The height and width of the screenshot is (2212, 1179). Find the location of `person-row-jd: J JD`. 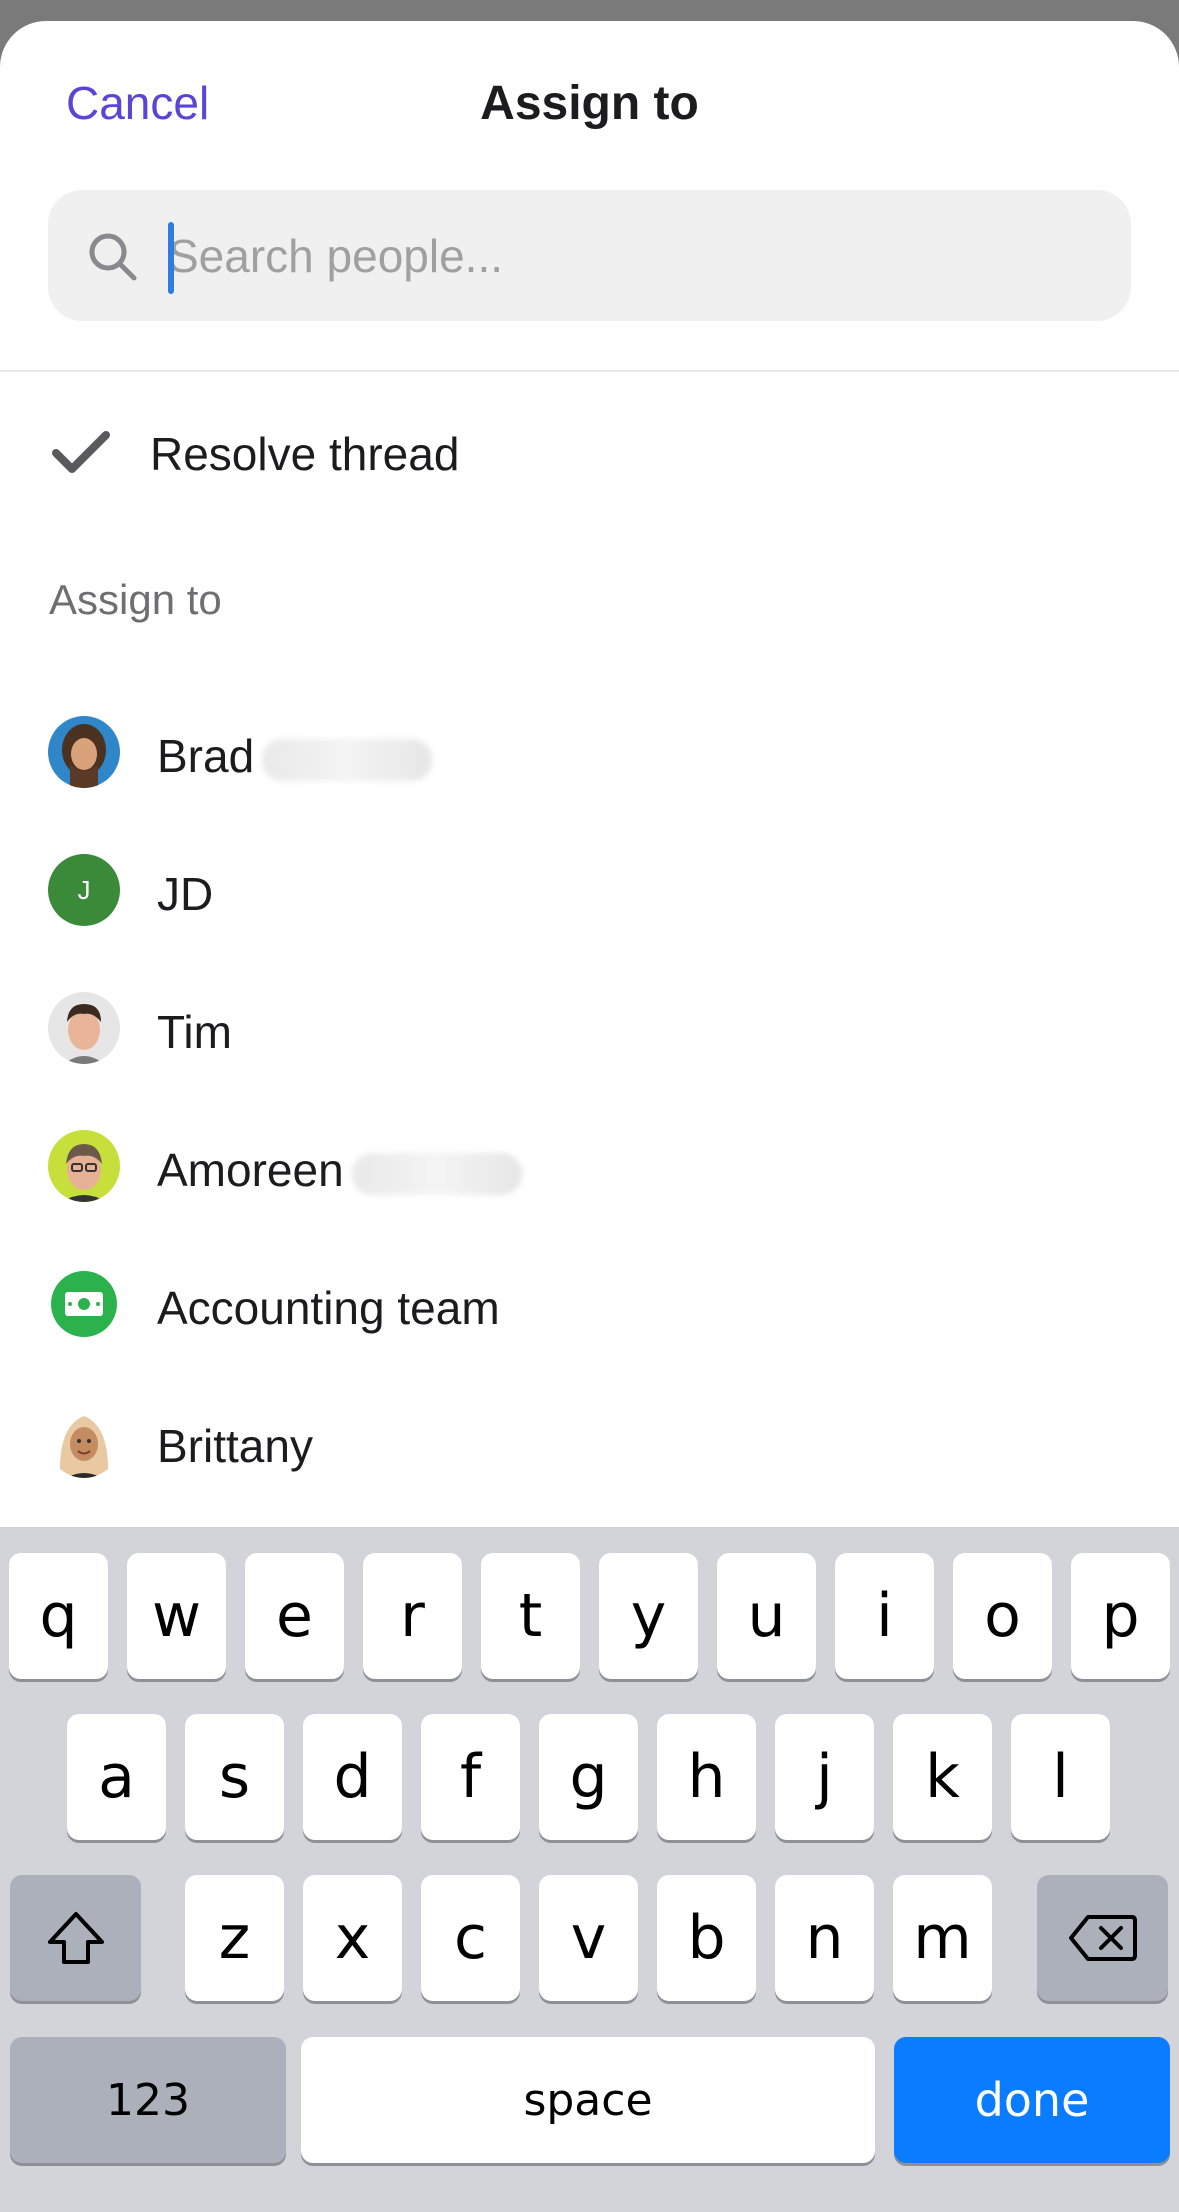

person-row-jd: J JD is located at coordinates (589, 876).